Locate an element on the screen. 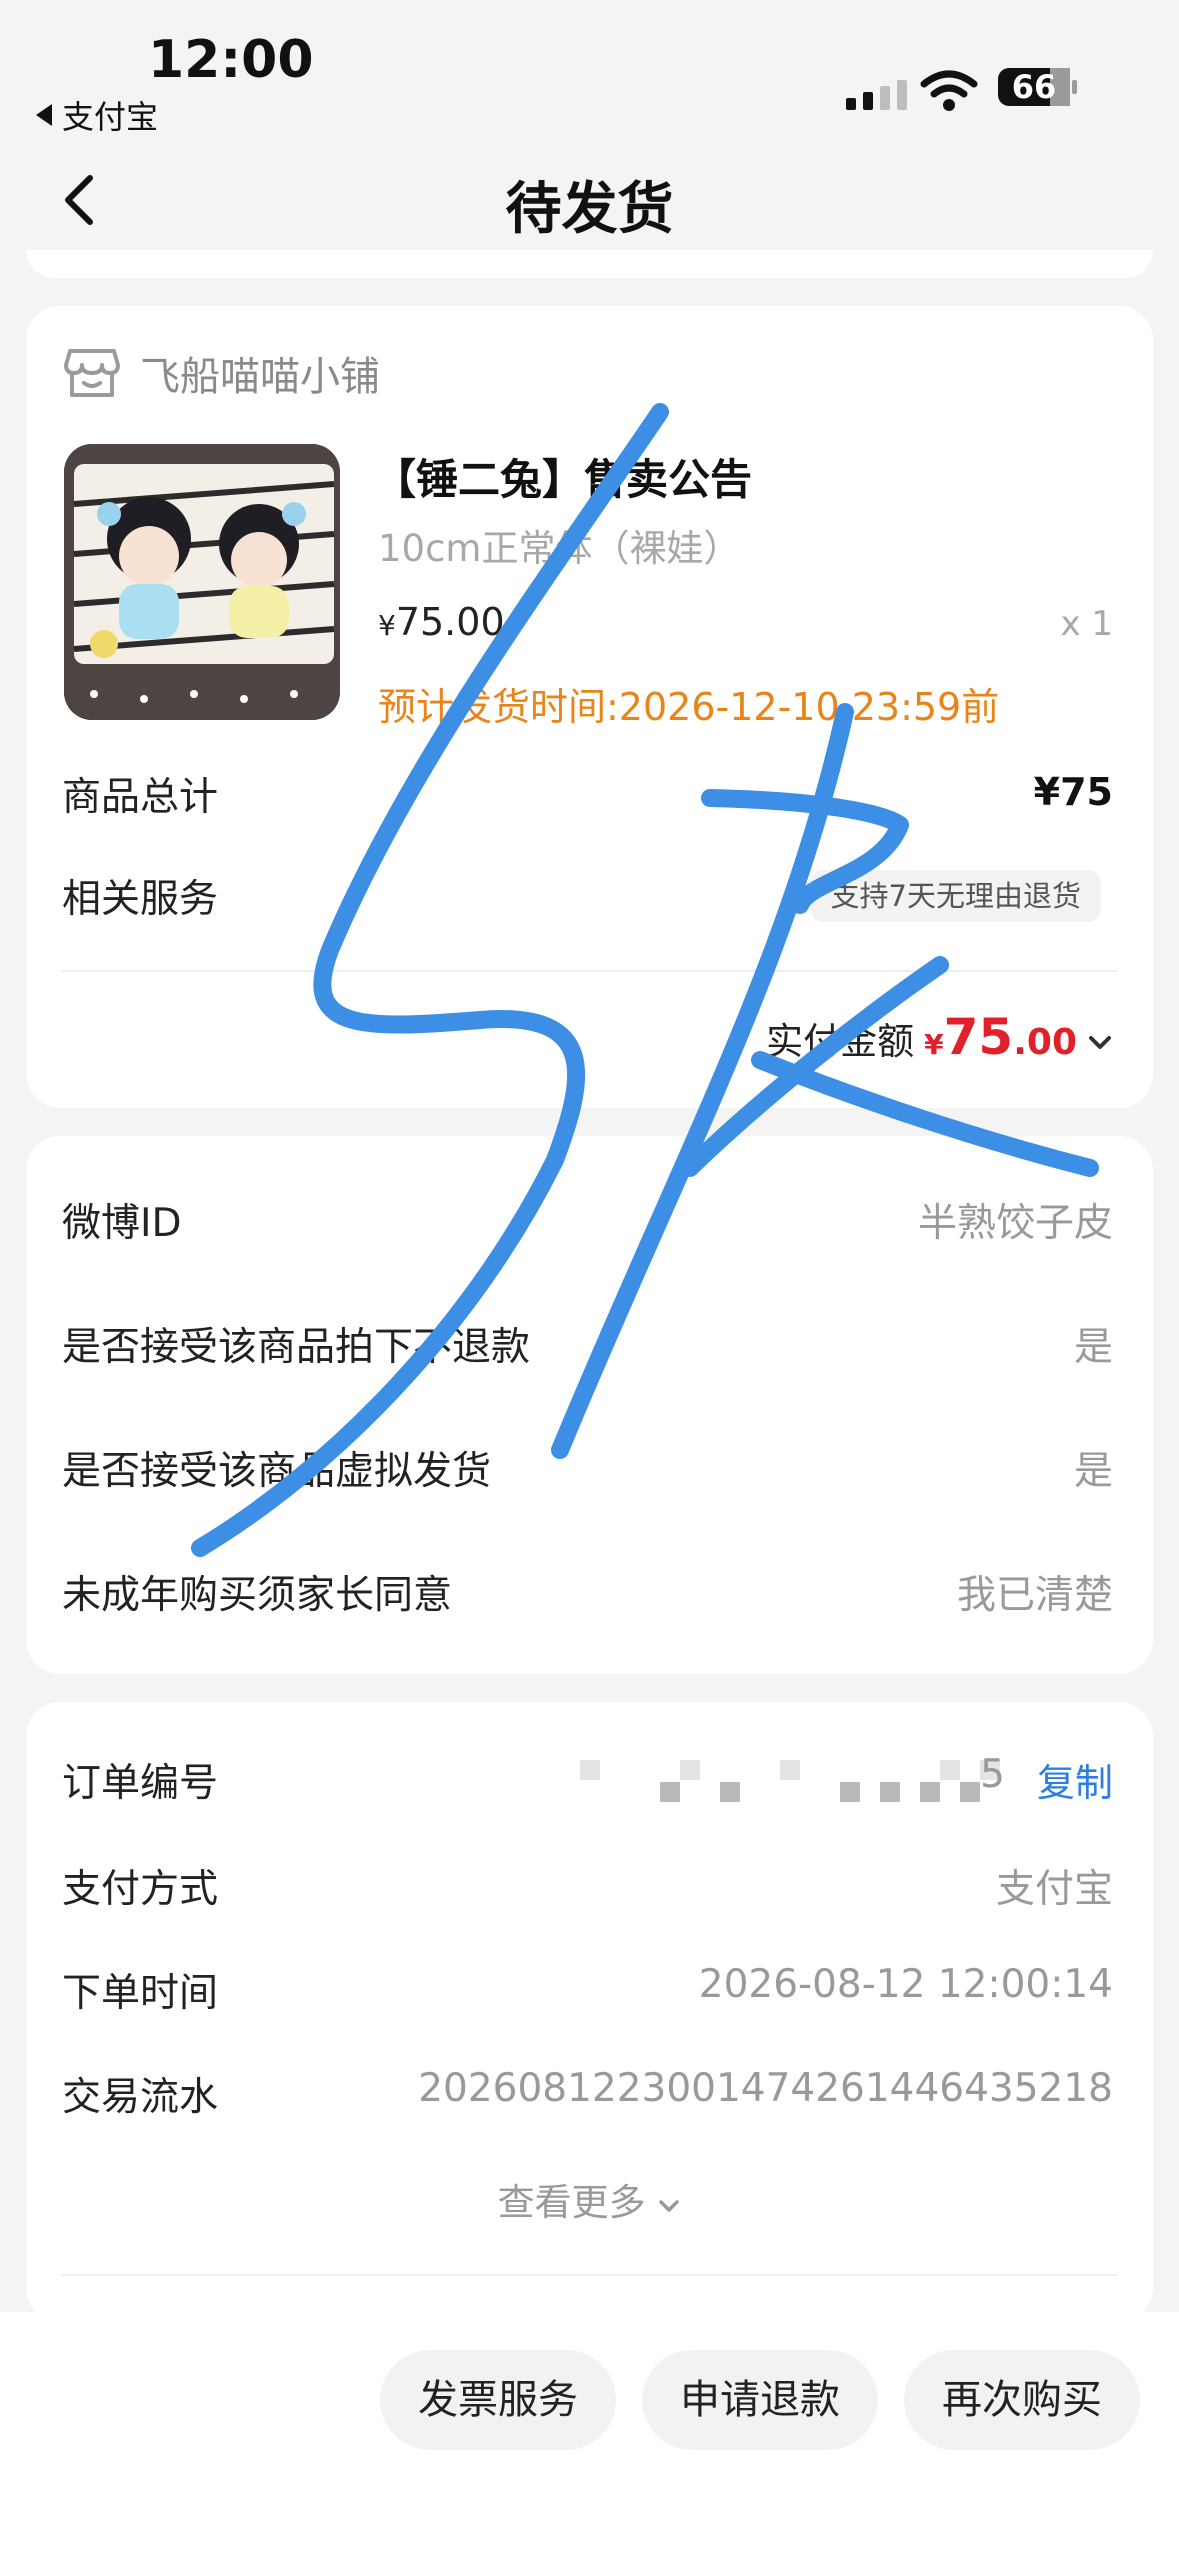  trade-number-value: 2026081223001474261446435218 is located at coordinates (765, 2088).